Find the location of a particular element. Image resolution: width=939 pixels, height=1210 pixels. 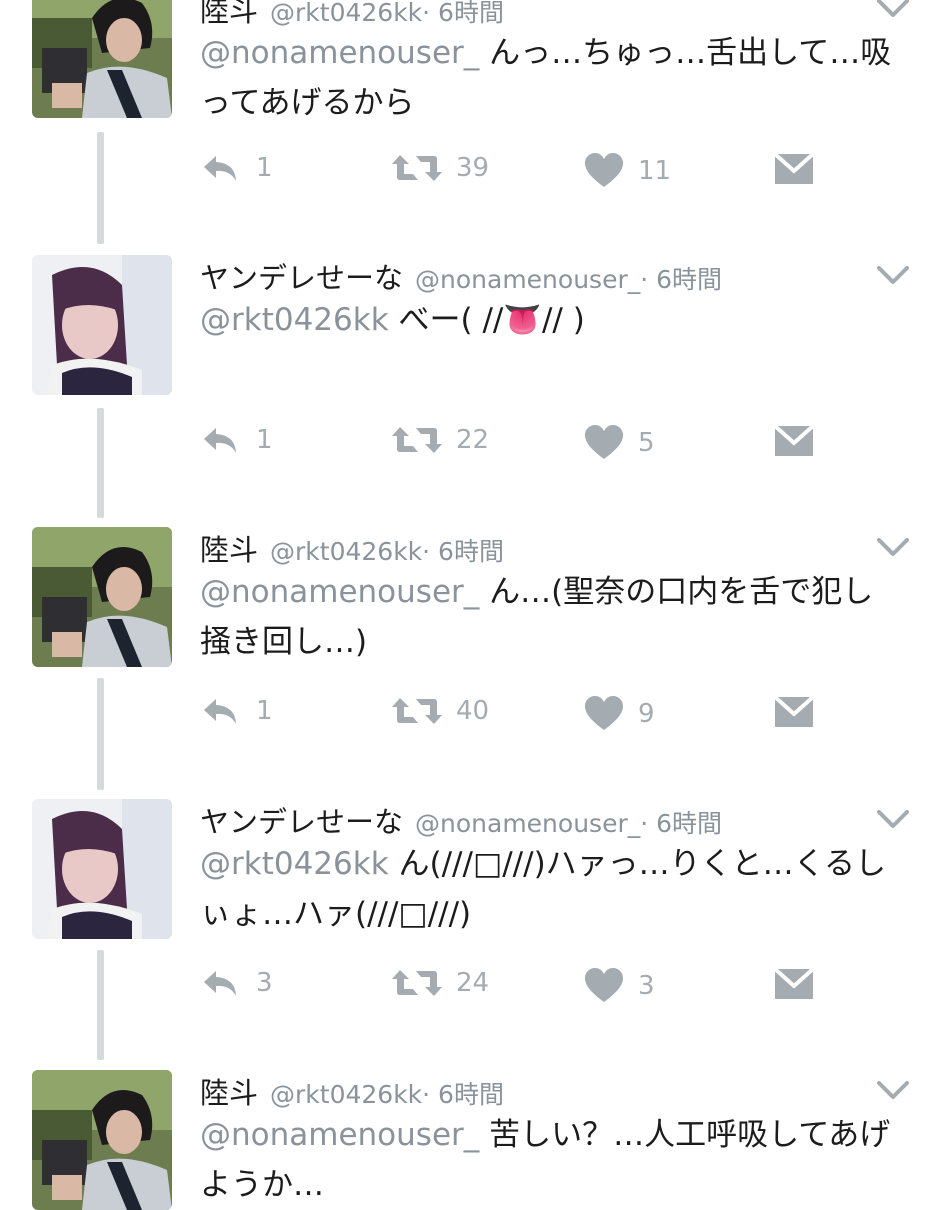

like-count: 5 is located at coordinates (646, 443).